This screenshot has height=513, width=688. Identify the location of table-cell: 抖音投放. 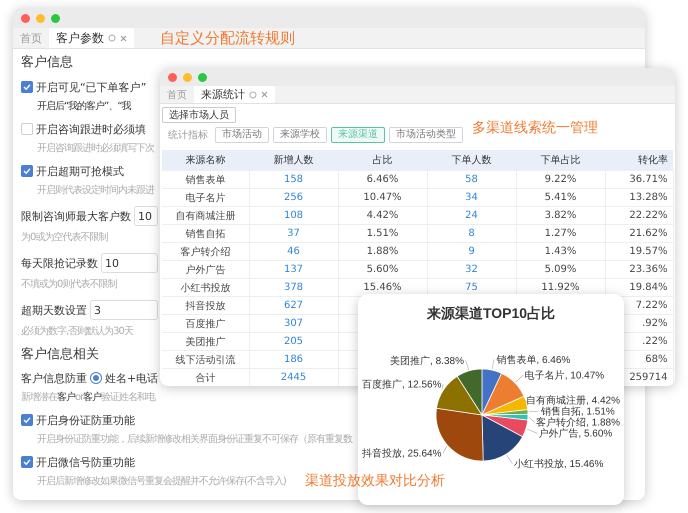
(205, 306).